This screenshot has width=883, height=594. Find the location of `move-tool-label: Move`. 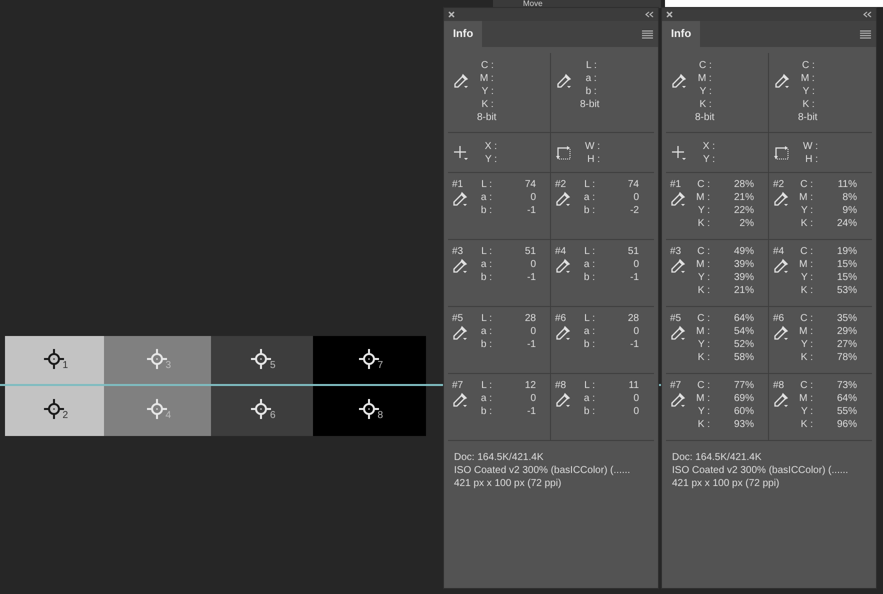

move-tool-label: Move is located at coordinates (533, 4).